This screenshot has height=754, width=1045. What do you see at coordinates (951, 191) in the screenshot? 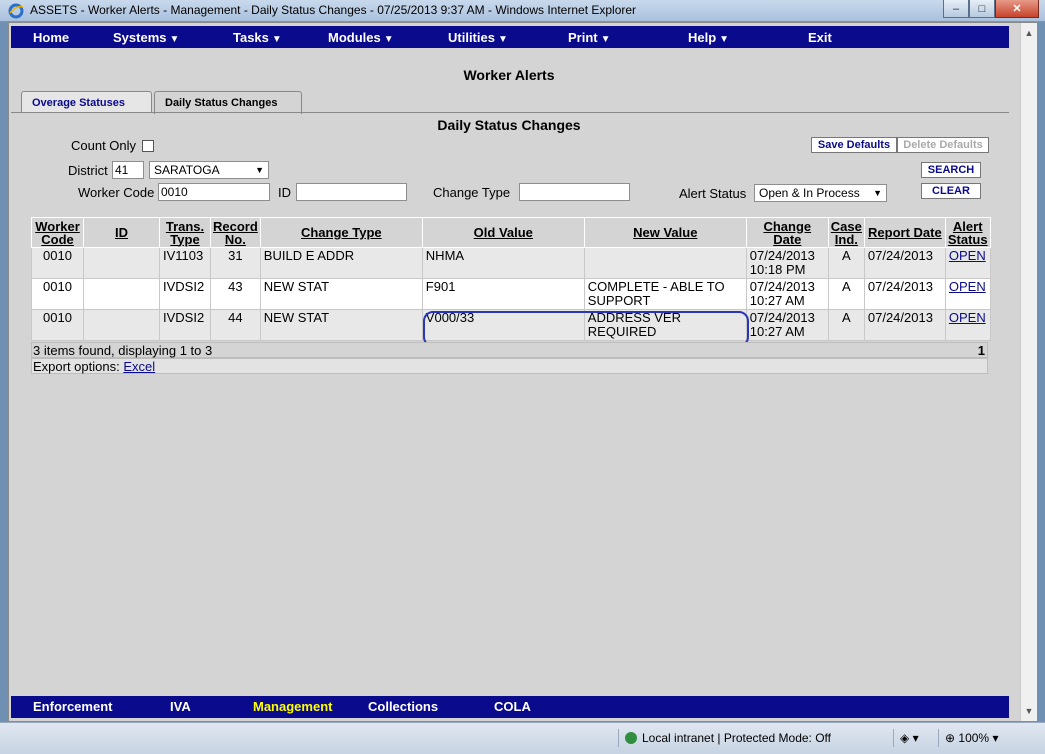
I see `clear-button: CLEAR` at bounding box center [951, 191].